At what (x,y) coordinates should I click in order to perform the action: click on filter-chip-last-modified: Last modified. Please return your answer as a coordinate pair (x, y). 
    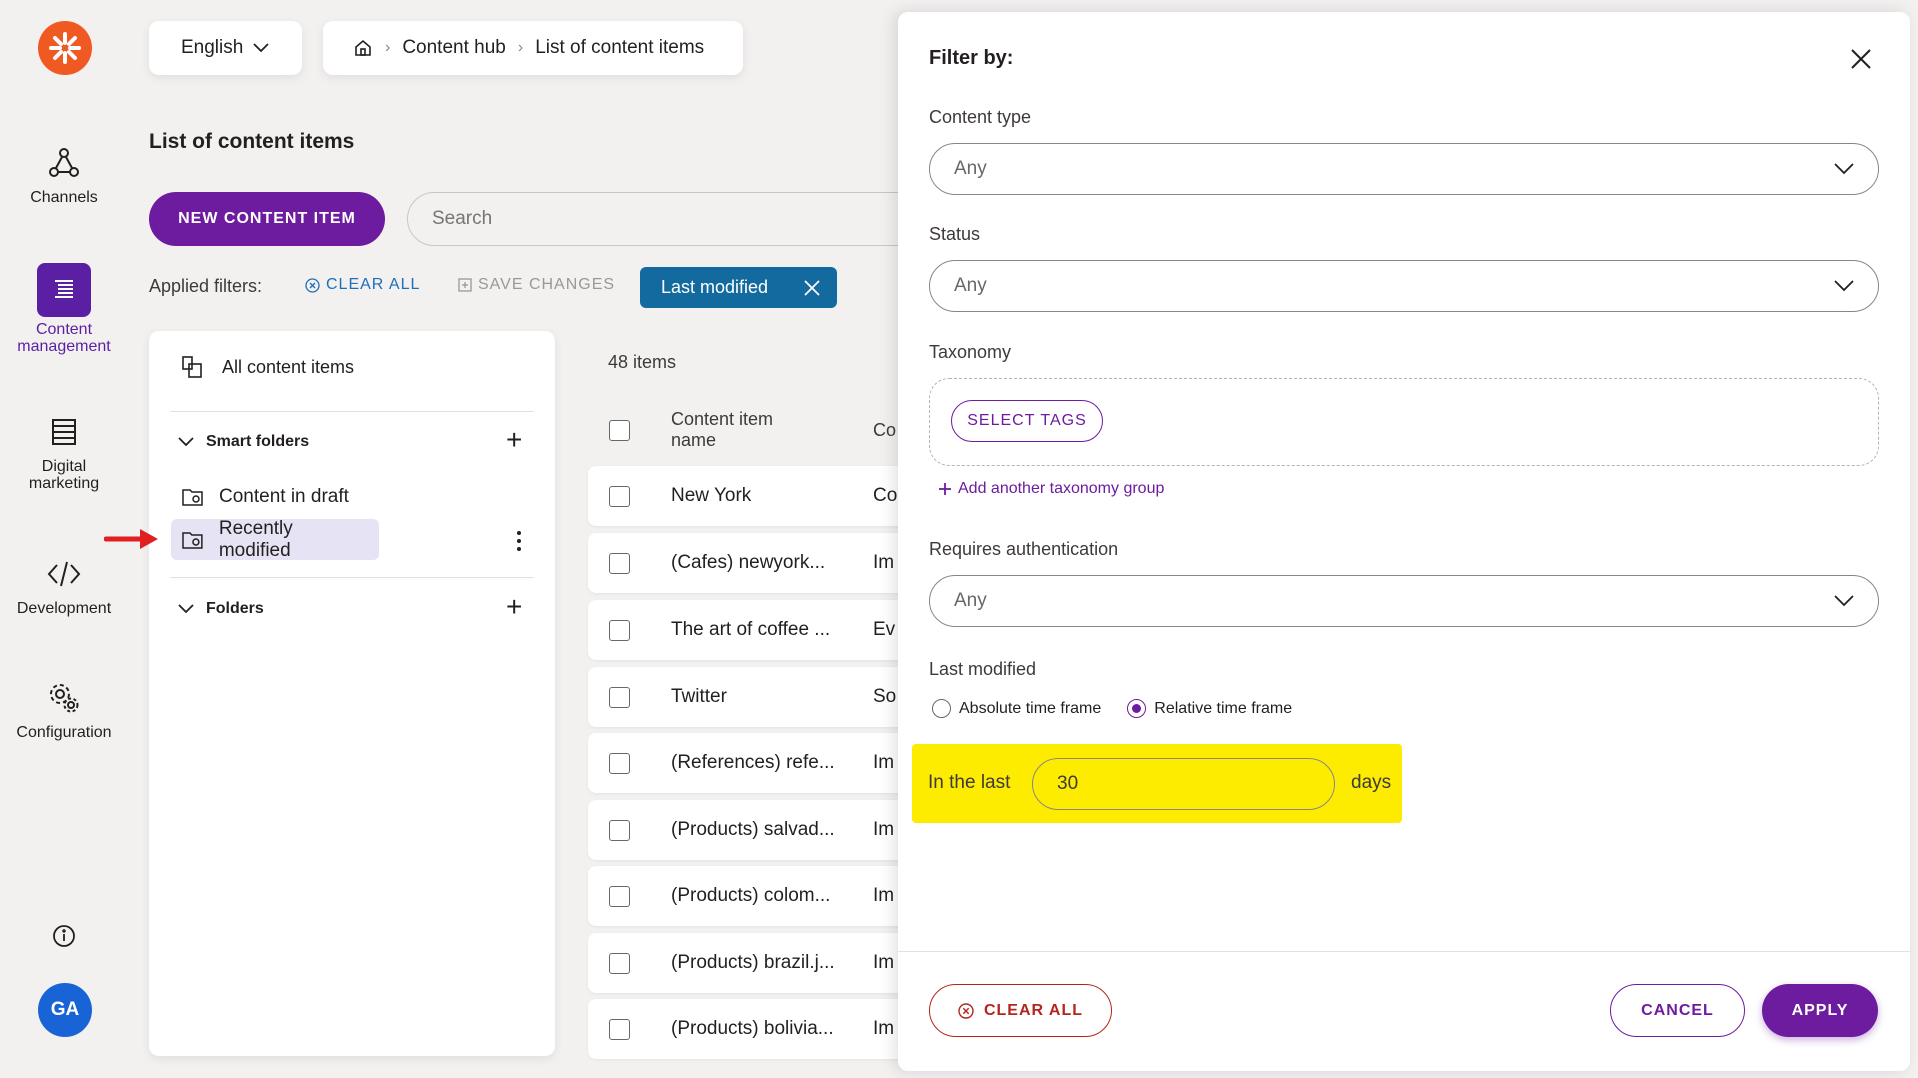
    Looking at the image, I should click on (738, 287).